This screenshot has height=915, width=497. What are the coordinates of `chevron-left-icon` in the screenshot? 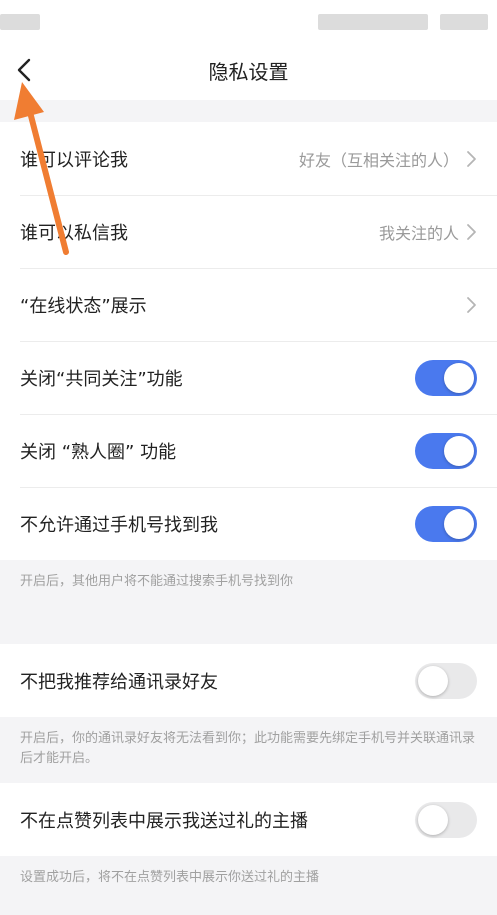 It's located at (26, 70).